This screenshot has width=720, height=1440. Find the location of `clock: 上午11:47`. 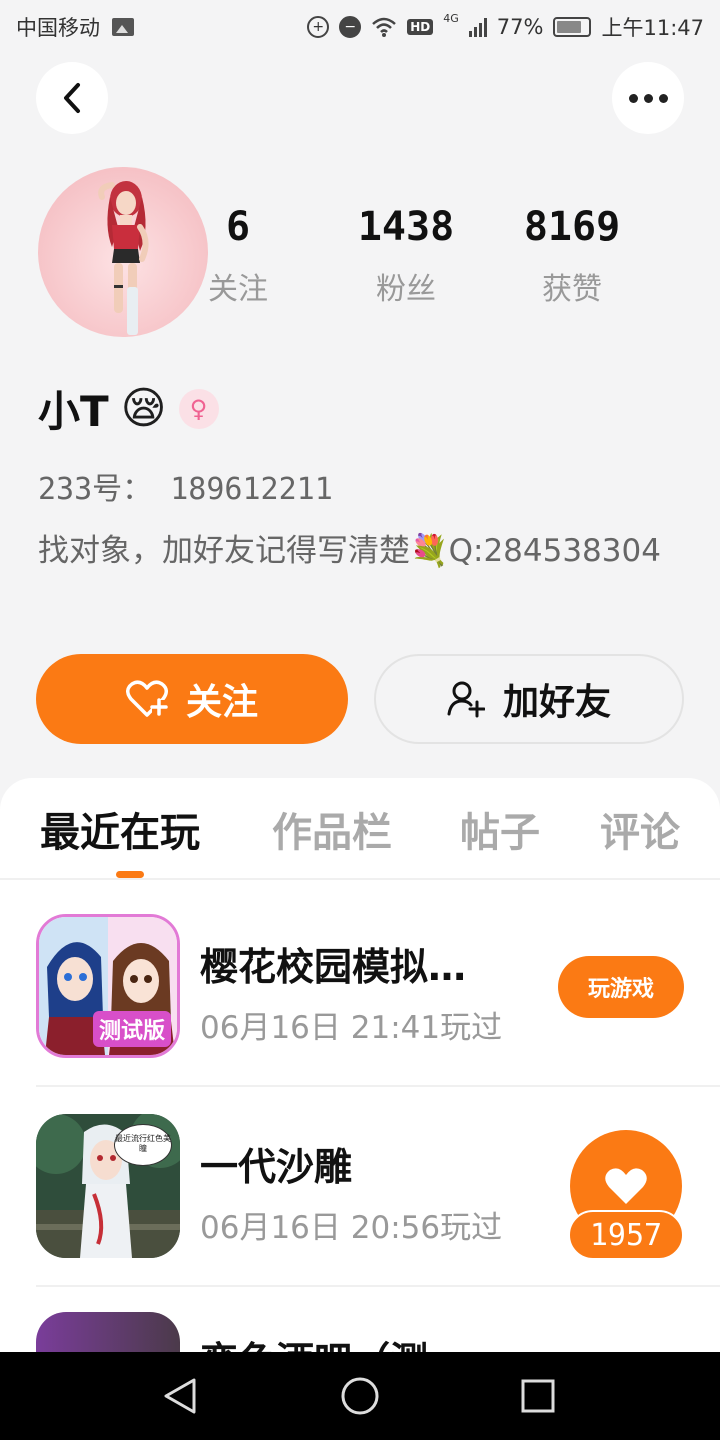

clock: 上午11:47 is located at coordinates (652, 28).